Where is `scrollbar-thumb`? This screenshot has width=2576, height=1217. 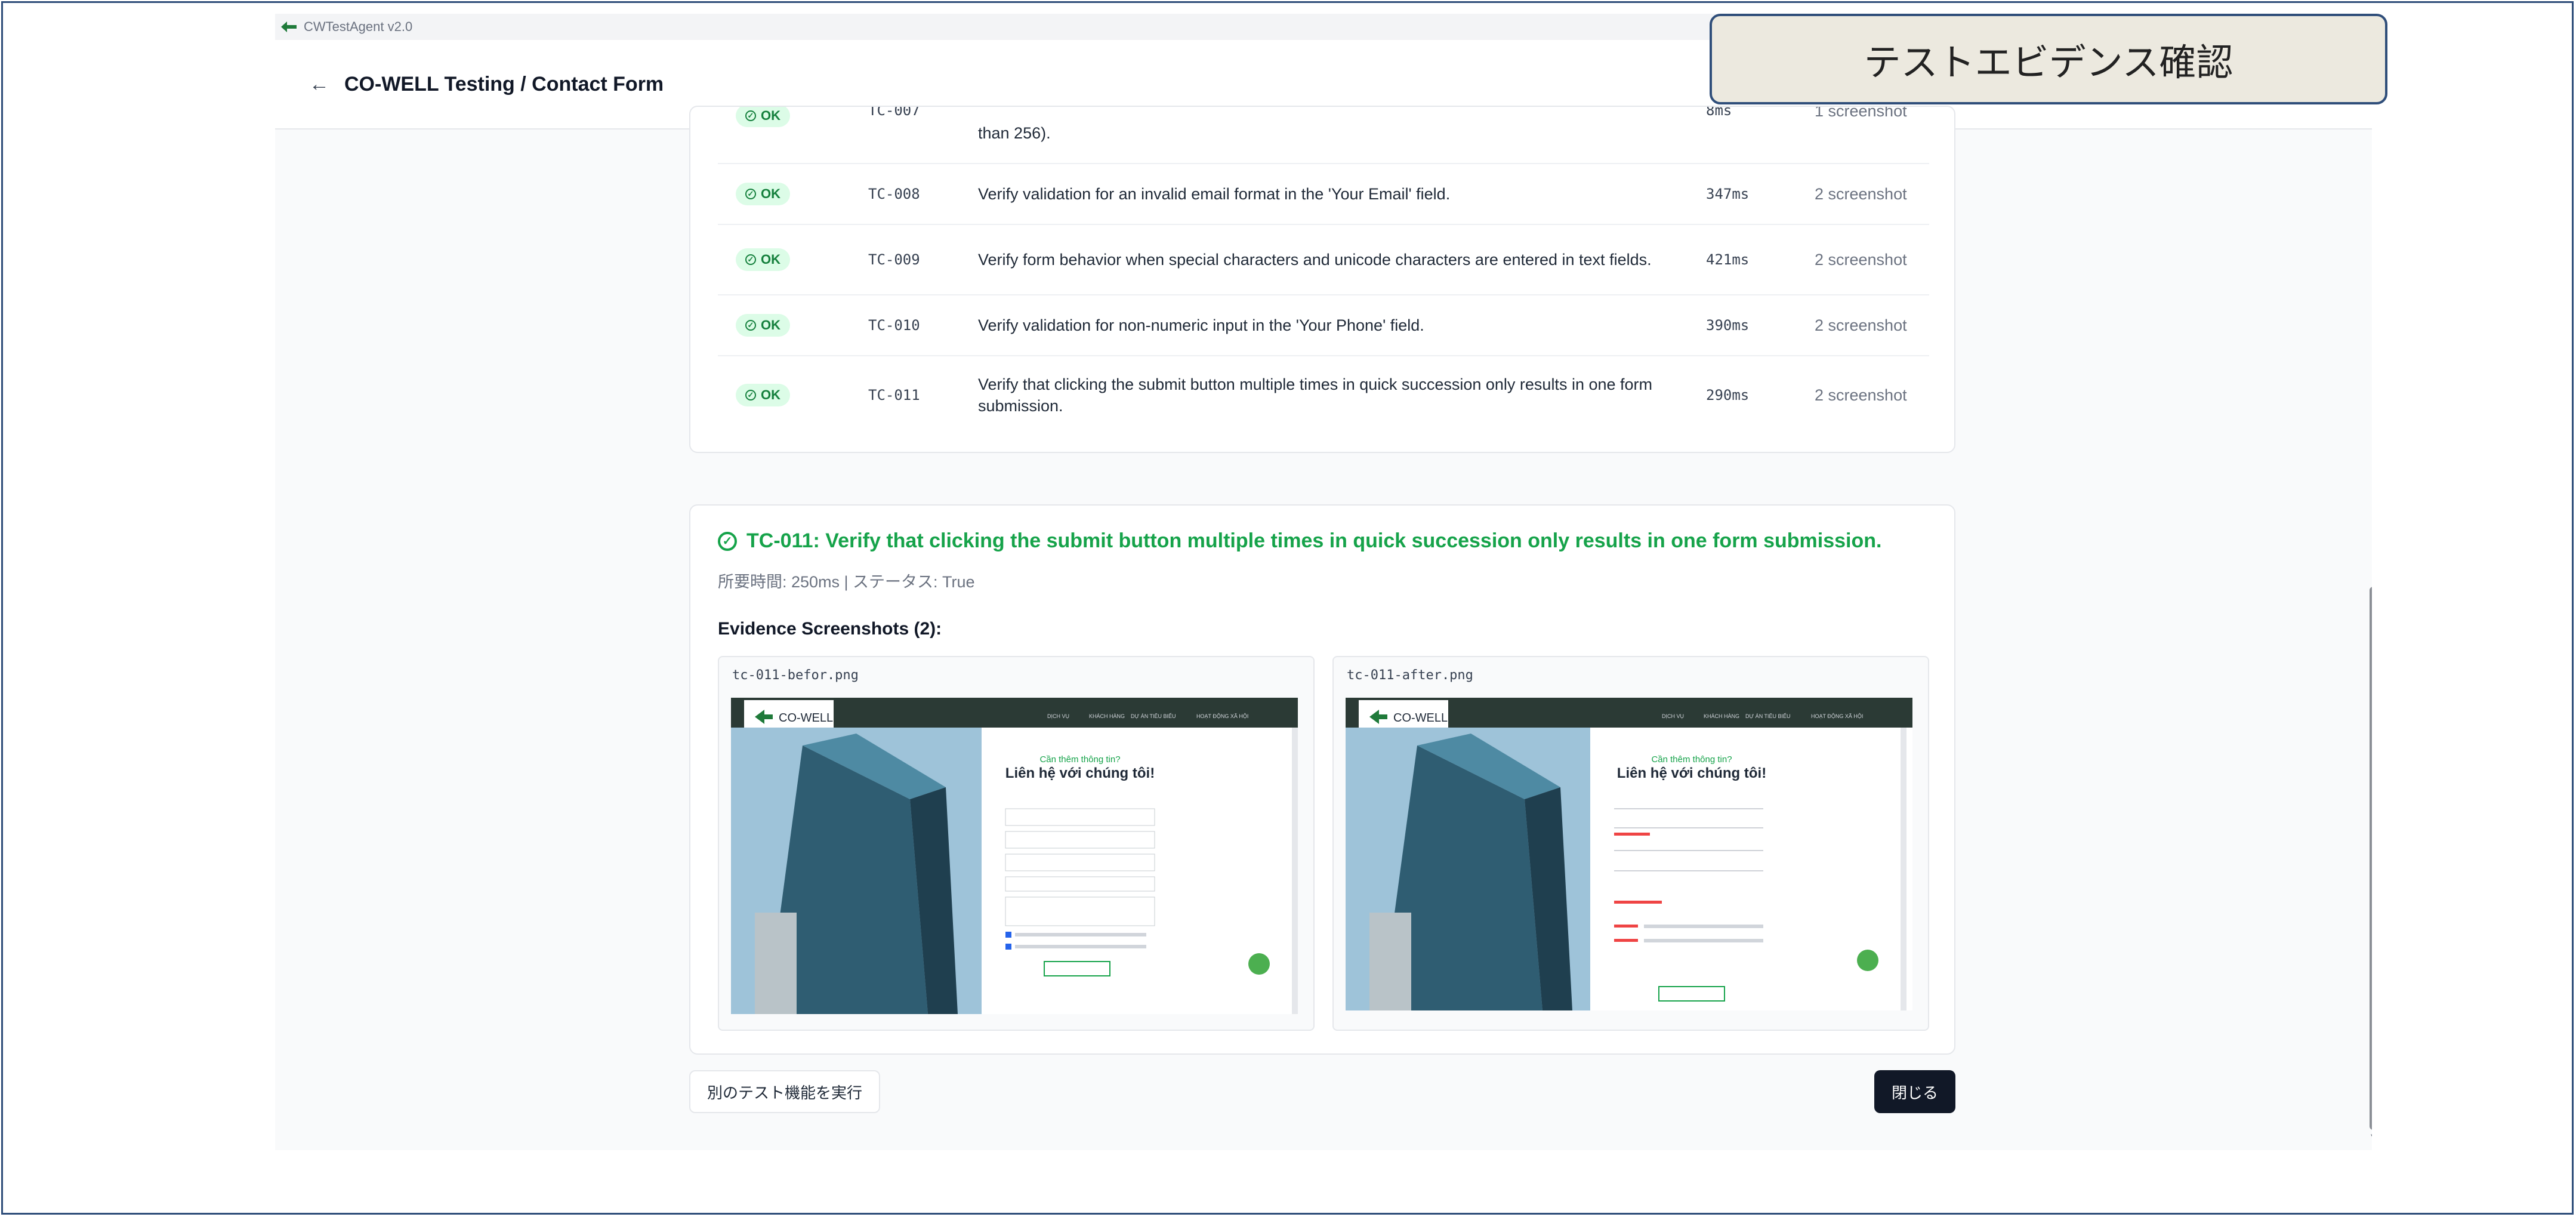
scrollbar-thumb is located at coordinates (2371, 858).